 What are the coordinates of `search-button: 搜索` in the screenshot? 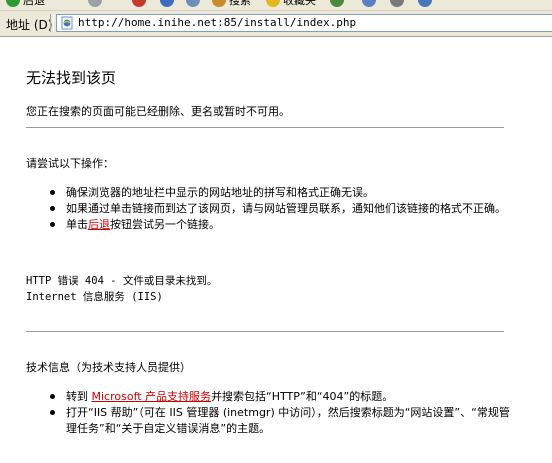 It's located at (231, 3).